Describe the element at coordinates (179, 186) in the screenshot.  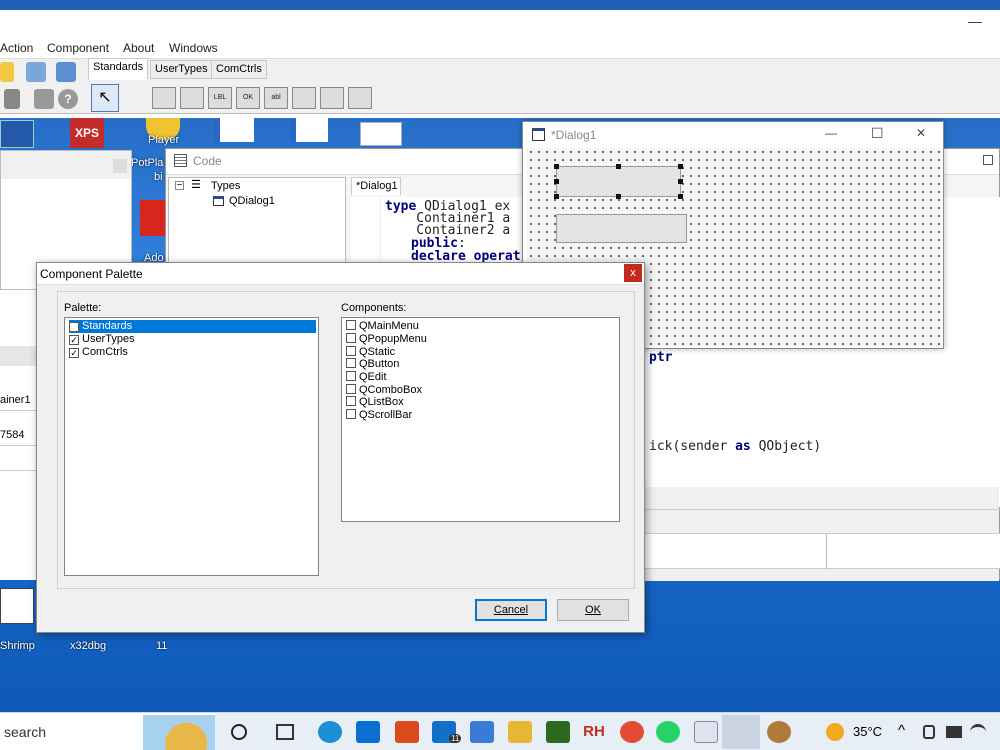
I see `tree-collapse-icon: −` at that location.